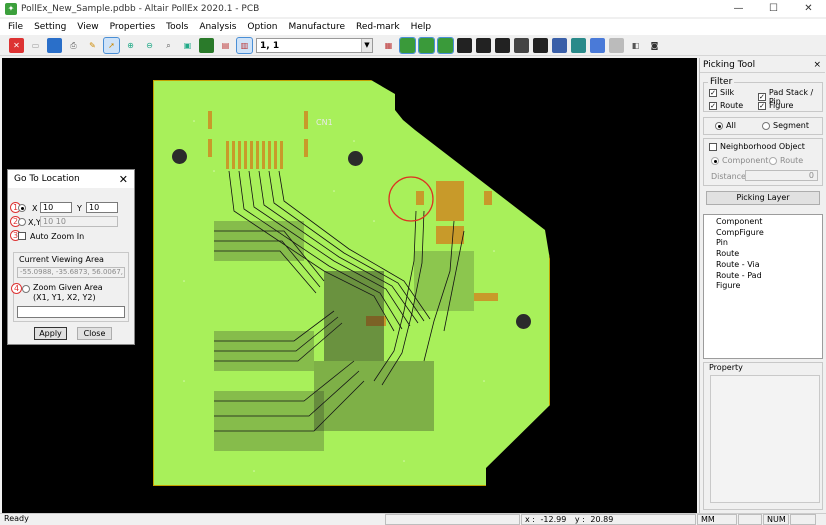  Describe the element at coordinates (464, 45) in the screenshot. I see `view-1-icon` at that location.